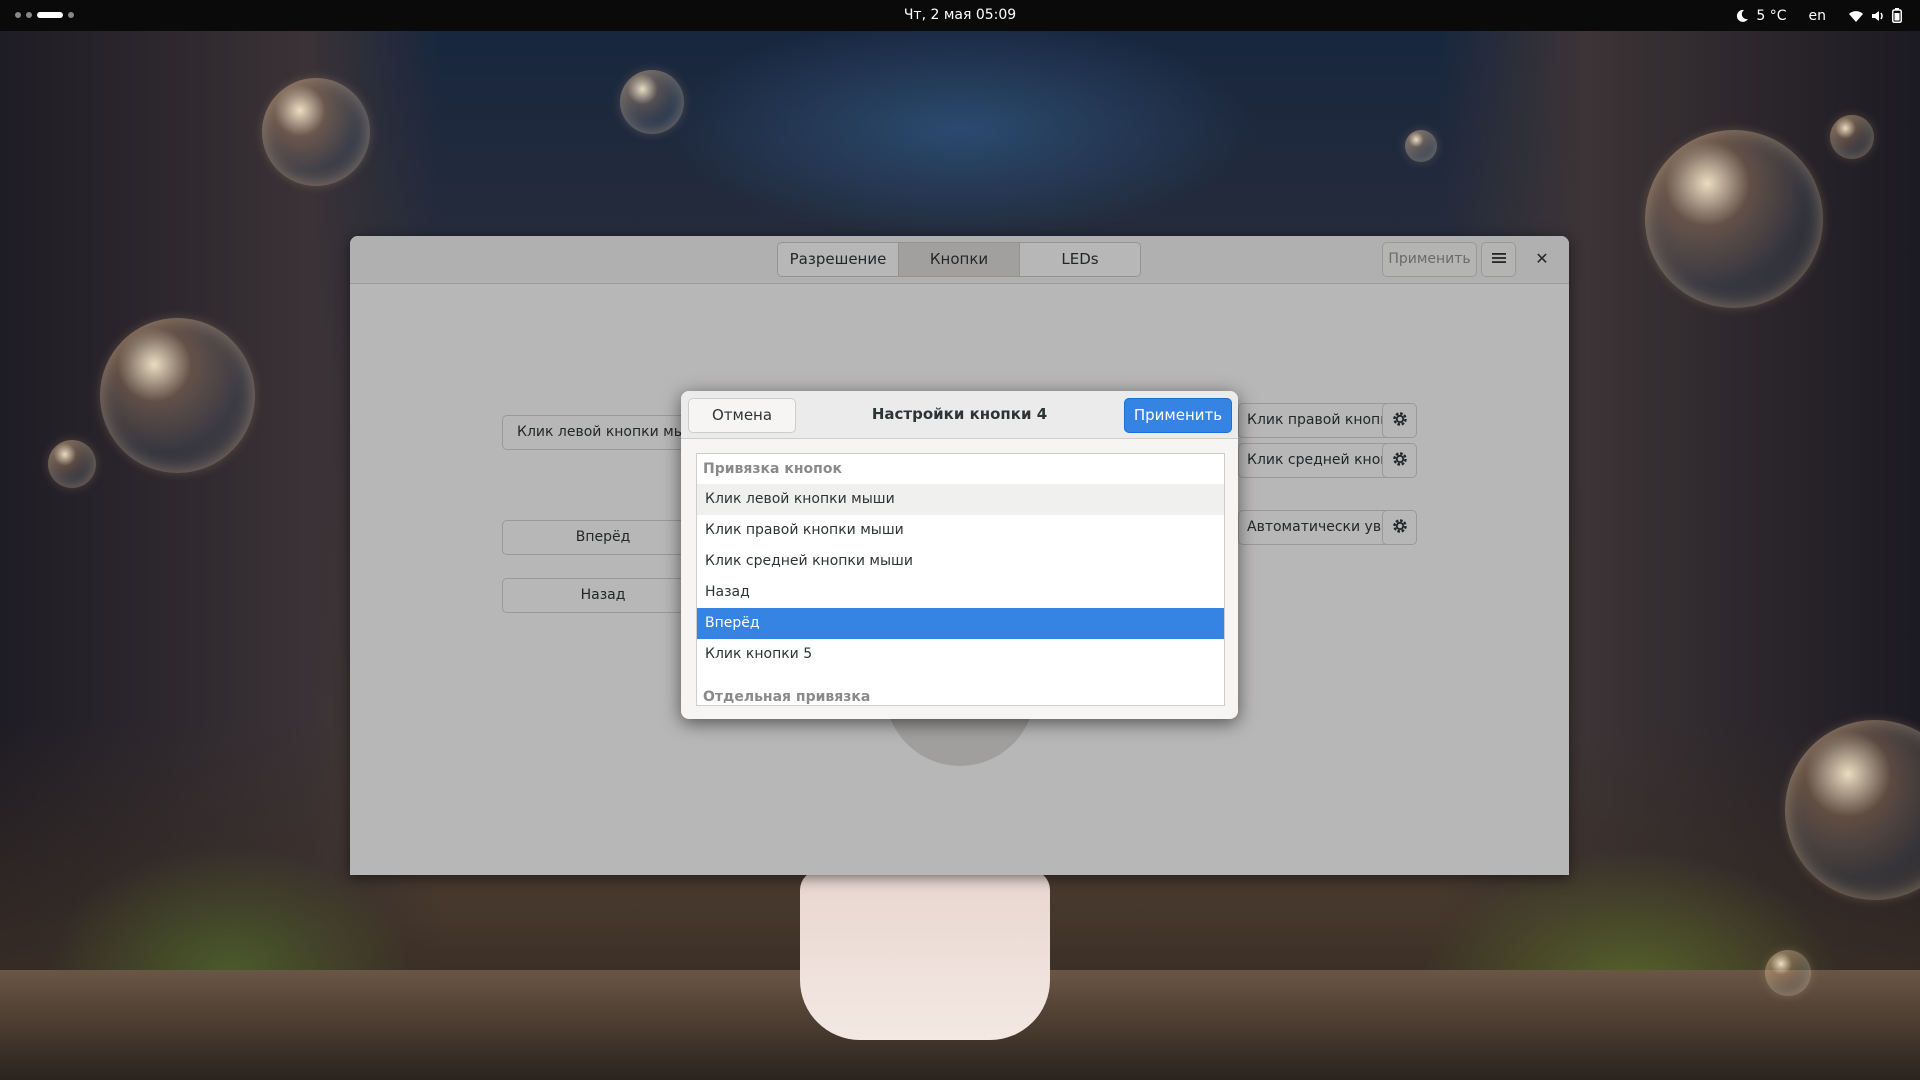  I want to click on list-item: Клик кнопки 5, so click(960, 654).